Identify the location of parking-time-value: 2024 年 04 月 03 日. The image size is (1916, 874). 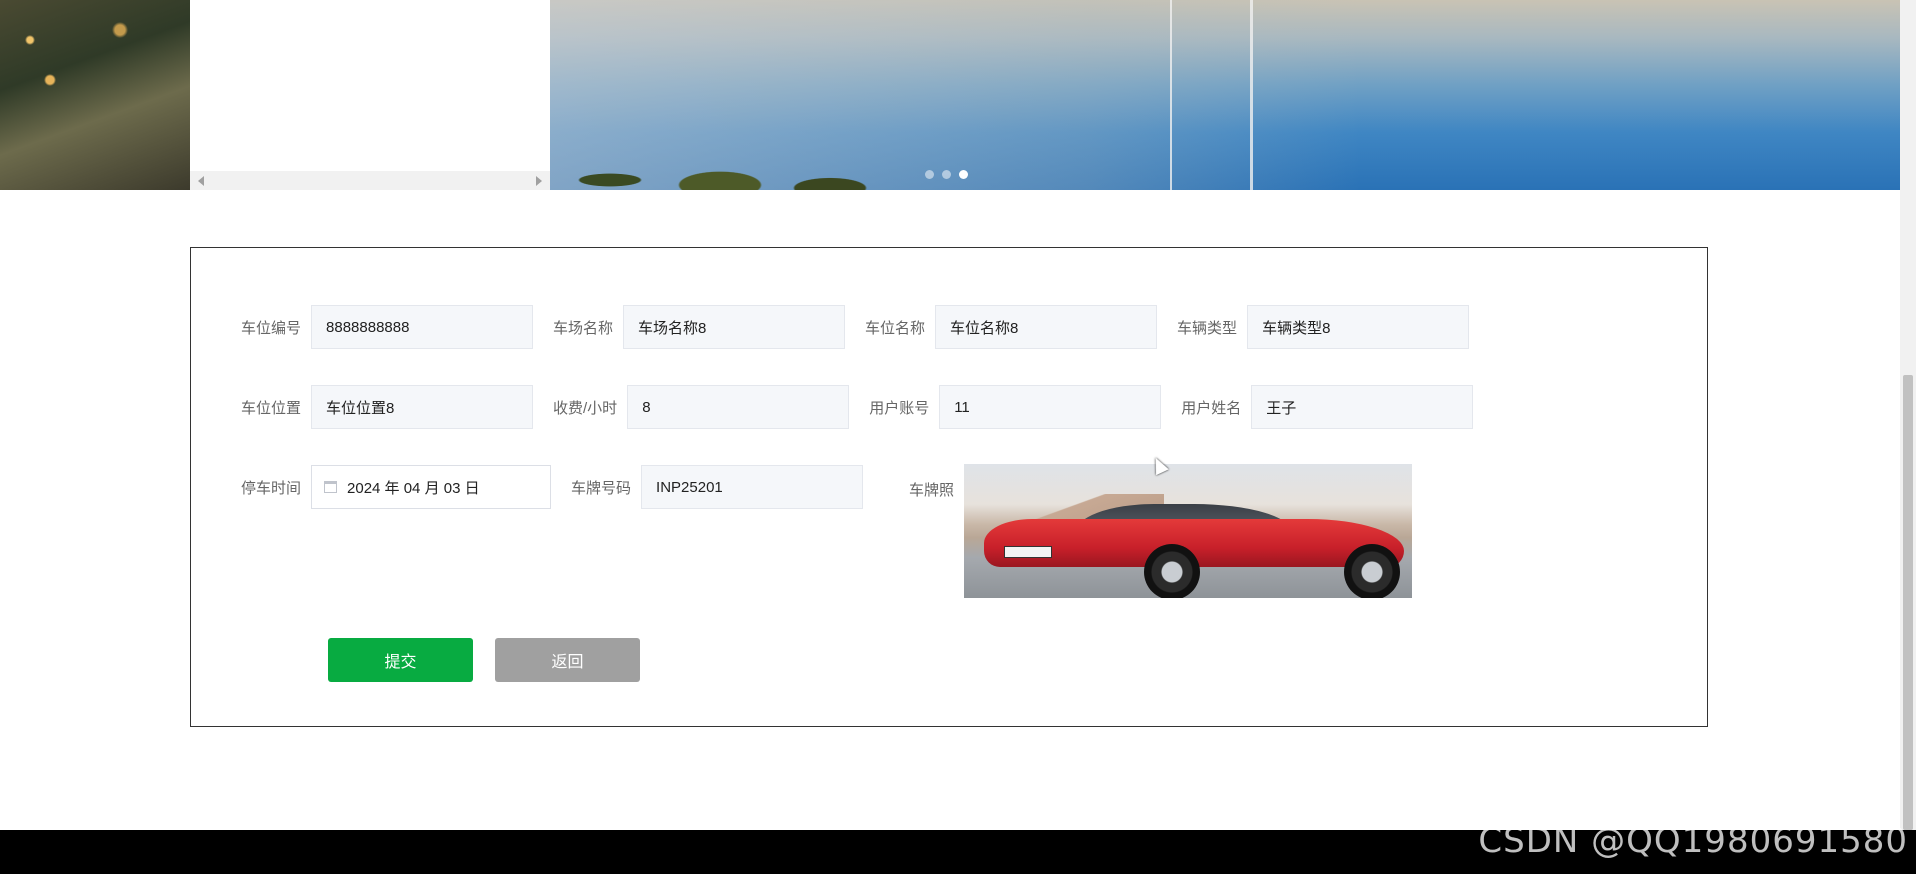
(413, 488).